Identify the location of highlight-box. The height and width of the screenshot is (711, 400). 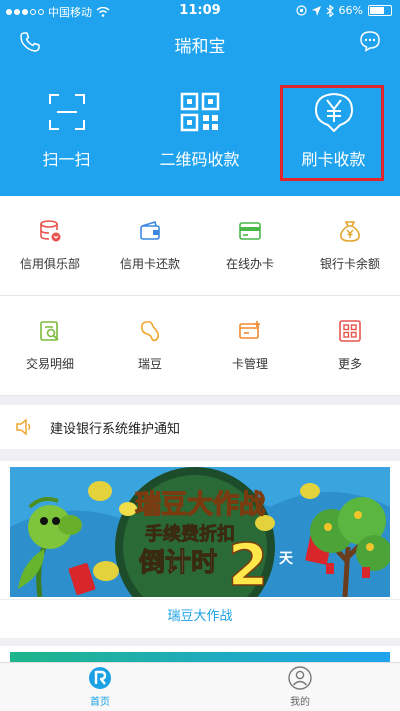
(332, 133).